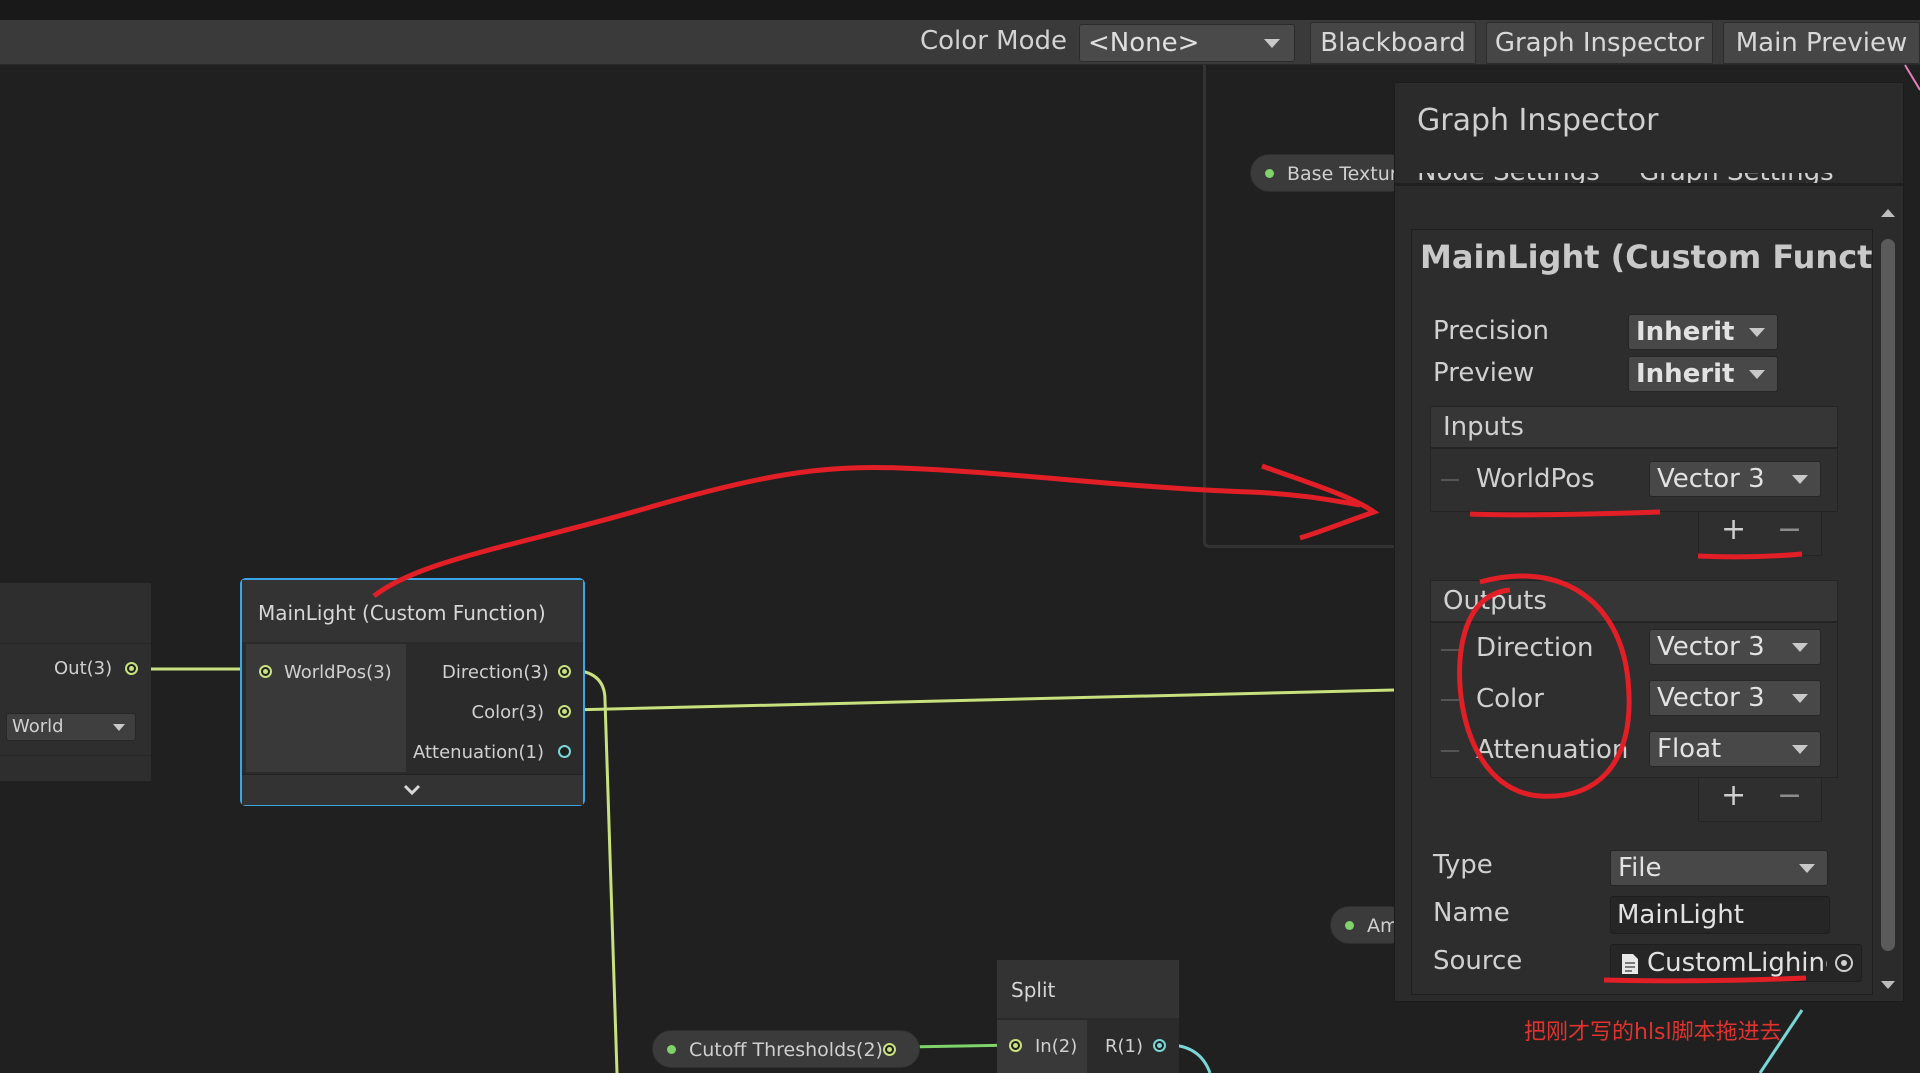 This screenshot has height=1073, width=1920. What do you see at coordinates (564, 751) in the screenshot?
I see `attenuation-output-port` at bounding box center [564, 751].